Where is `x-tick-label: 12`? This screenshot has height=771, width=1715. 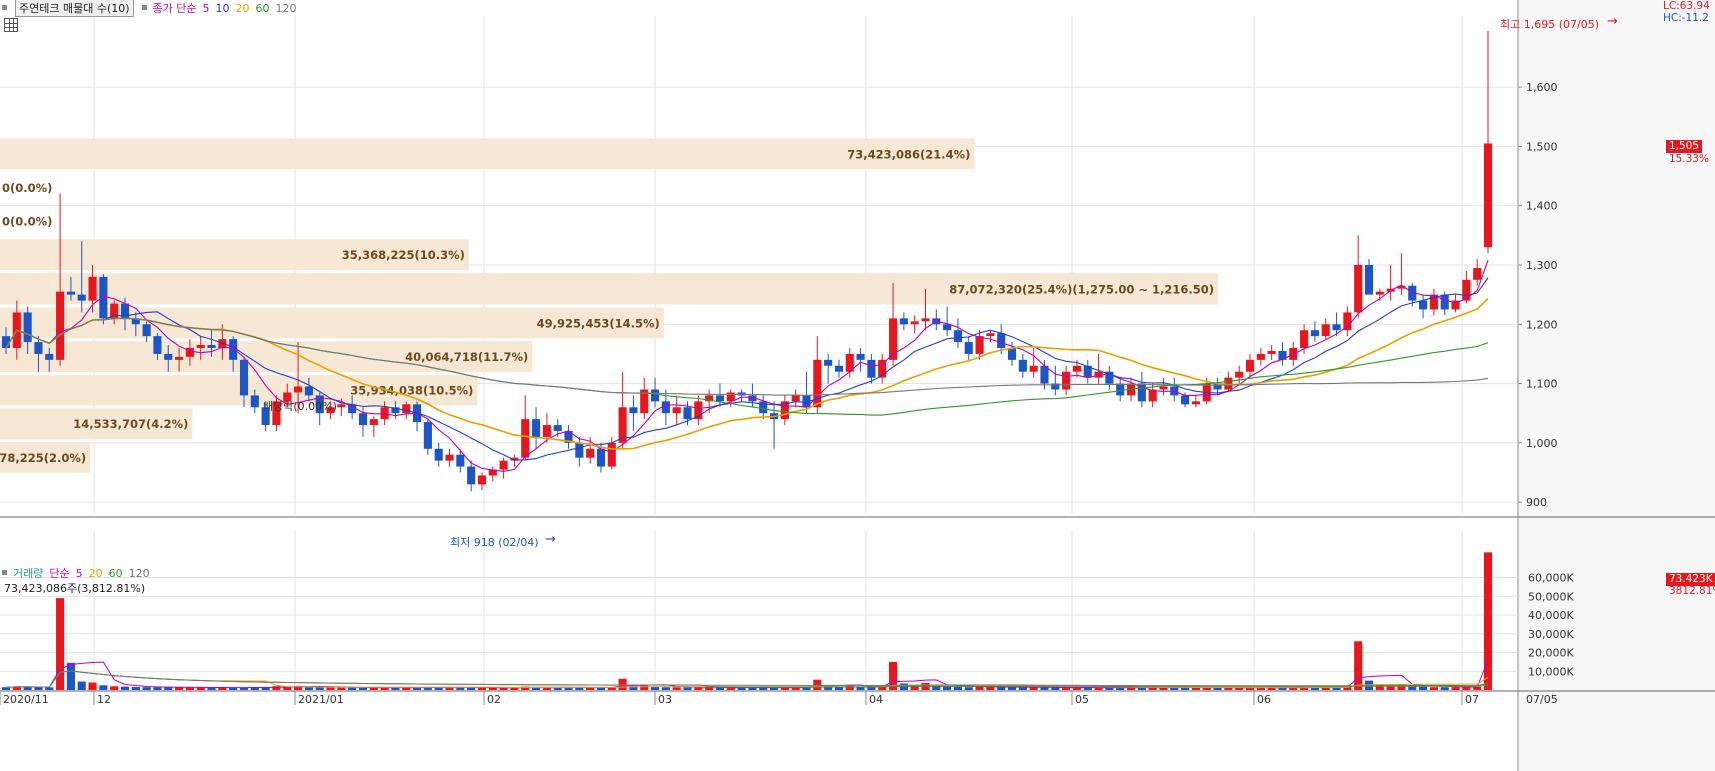
x-tick-label: 12 is located at coordinates (104, 699).